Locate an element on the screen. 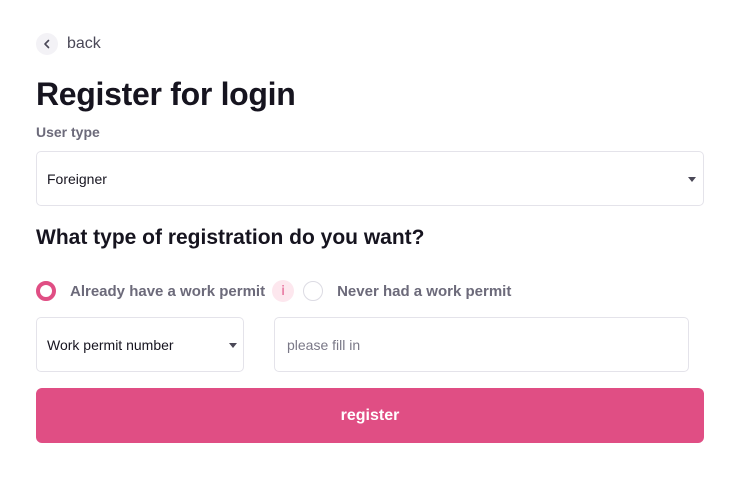 This screenshot has width=737, height=497. page-title: Register for login is located at coordinates (166, 94).